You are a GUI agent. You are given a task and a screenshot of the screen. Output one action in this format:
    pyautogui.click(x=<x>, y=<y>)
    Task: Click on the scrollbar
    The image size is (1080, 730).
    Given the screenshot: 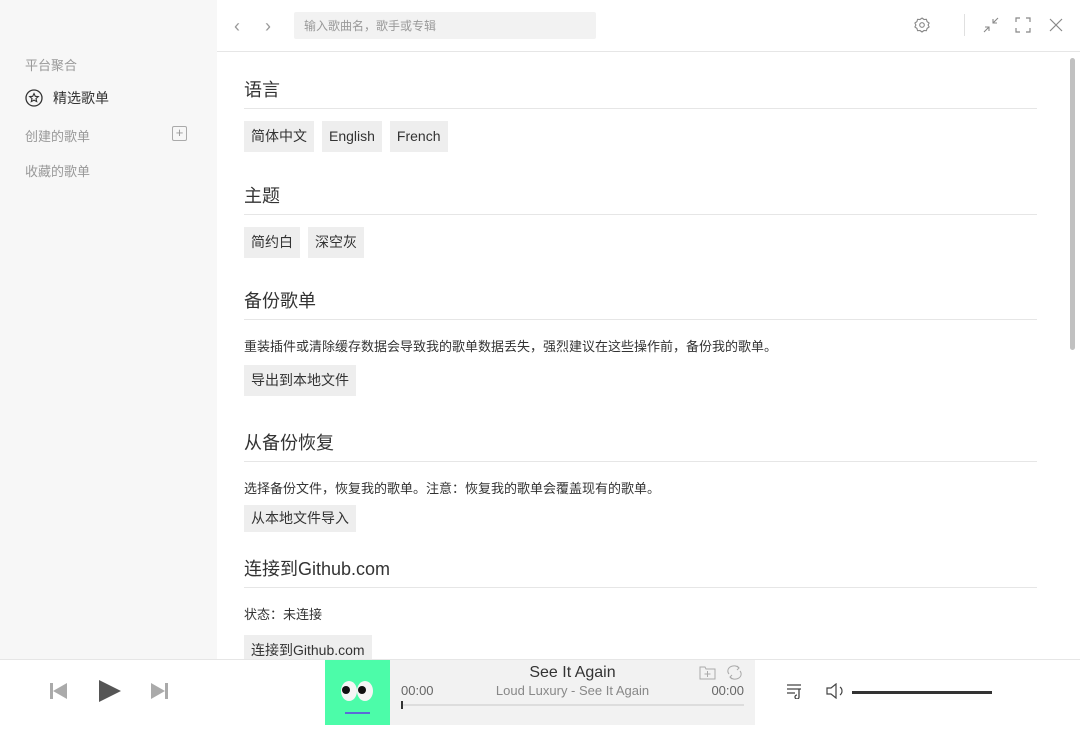 What is the action you would take?
    pyautogui.click(x=1072, y=204)
    